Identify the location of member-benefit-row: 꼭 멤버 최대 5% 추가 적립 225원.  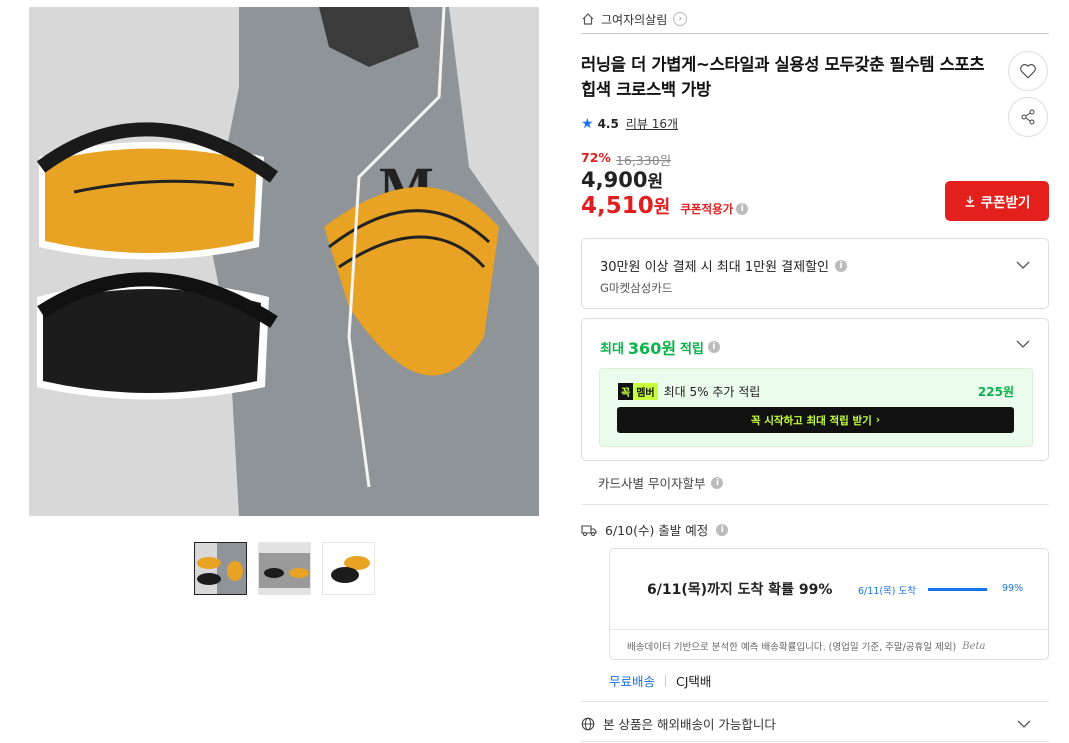
(816, 391).